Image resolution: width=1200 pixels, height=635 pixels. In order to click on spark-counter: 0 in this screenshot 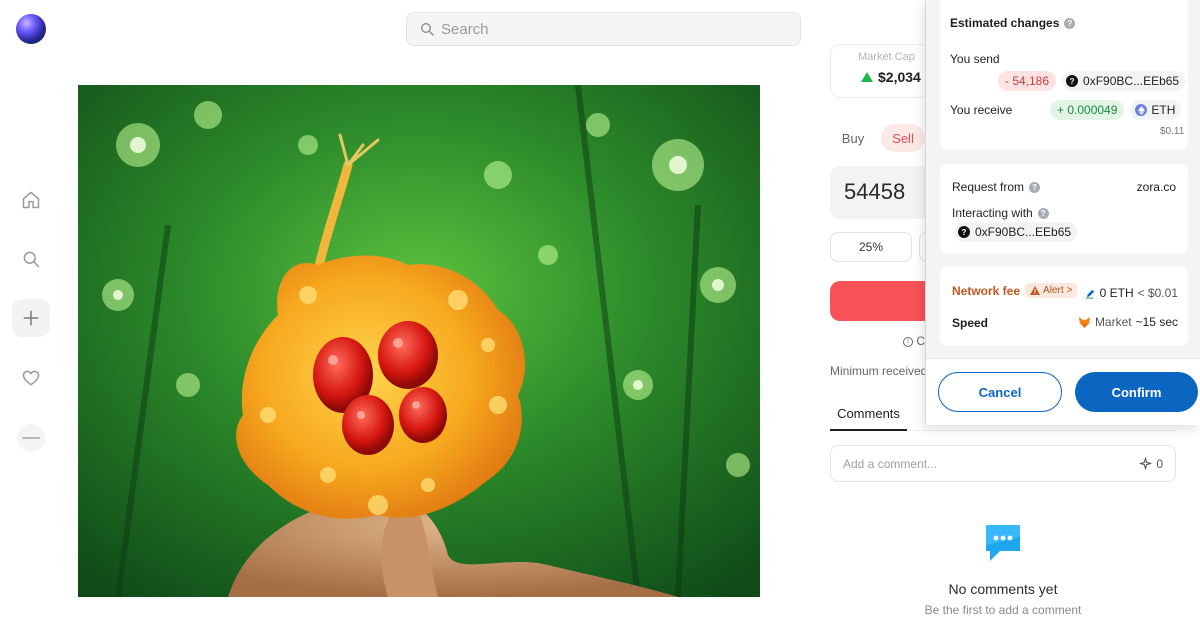, I will do `click(1151, 464)`.